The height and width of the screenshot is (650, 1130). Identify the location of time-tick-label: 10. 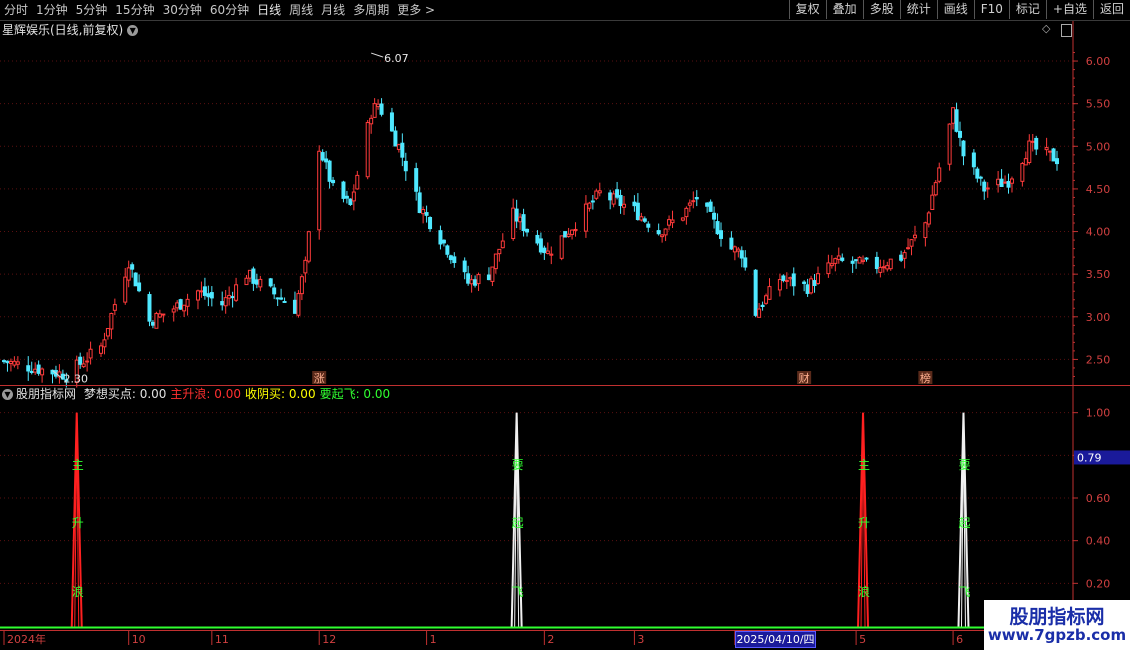
(139, 639).